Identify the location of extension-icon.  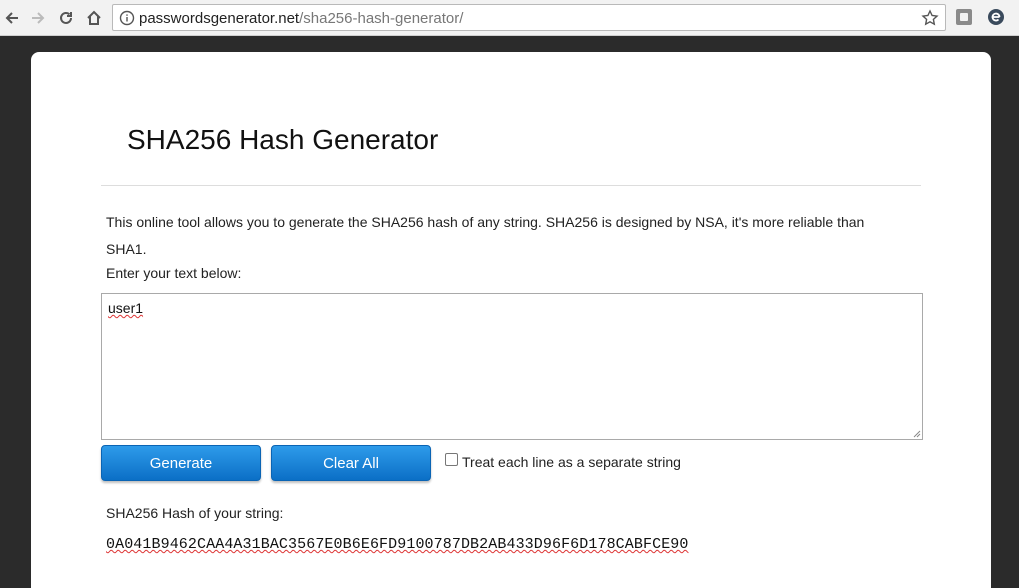
(964, 17).